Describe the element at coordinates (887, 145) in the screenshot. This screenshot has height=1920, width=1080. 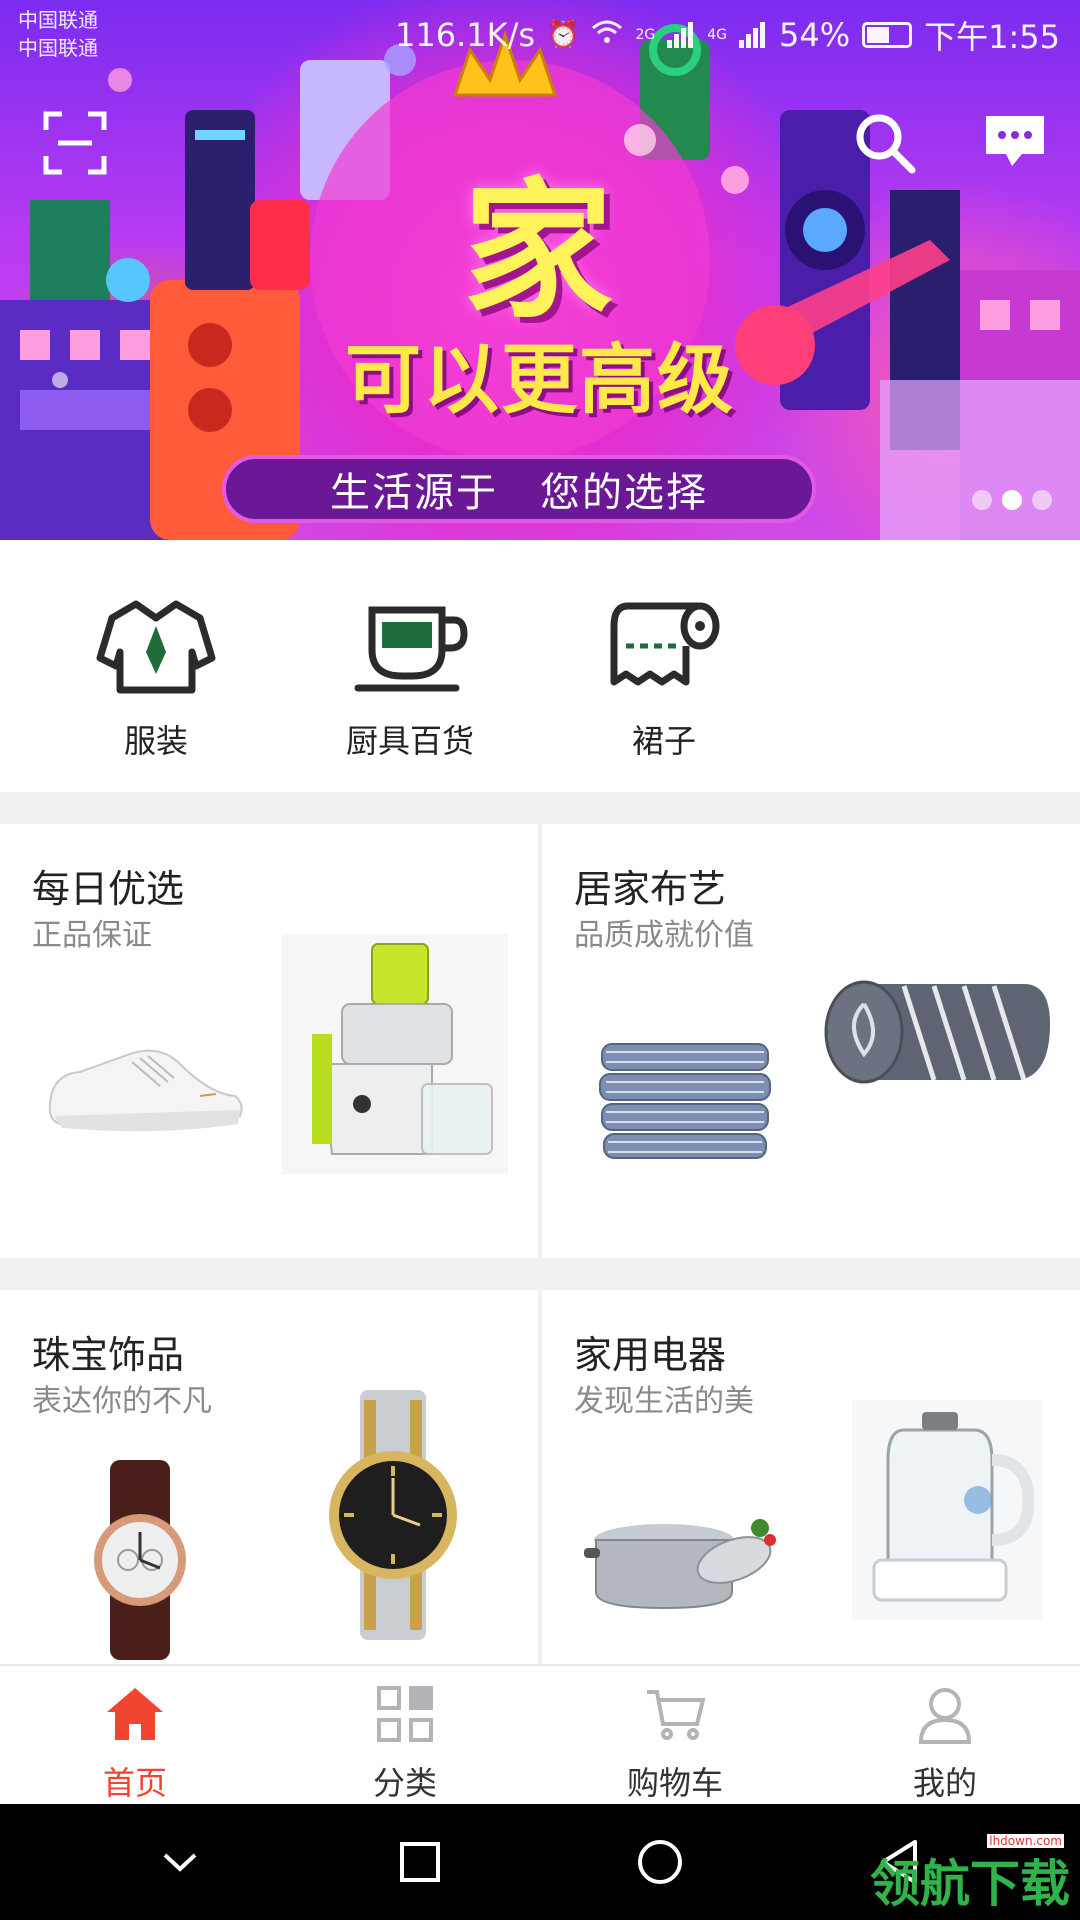
I see `search-icon` at that location.